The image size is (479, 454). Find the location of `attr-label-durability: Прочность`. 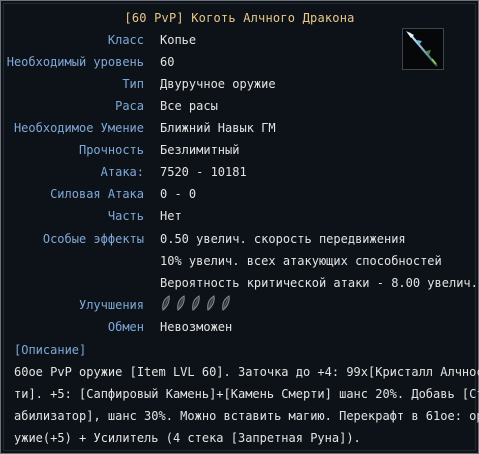

attr-label-durability: Прочность is located at coordinates (111, 150).